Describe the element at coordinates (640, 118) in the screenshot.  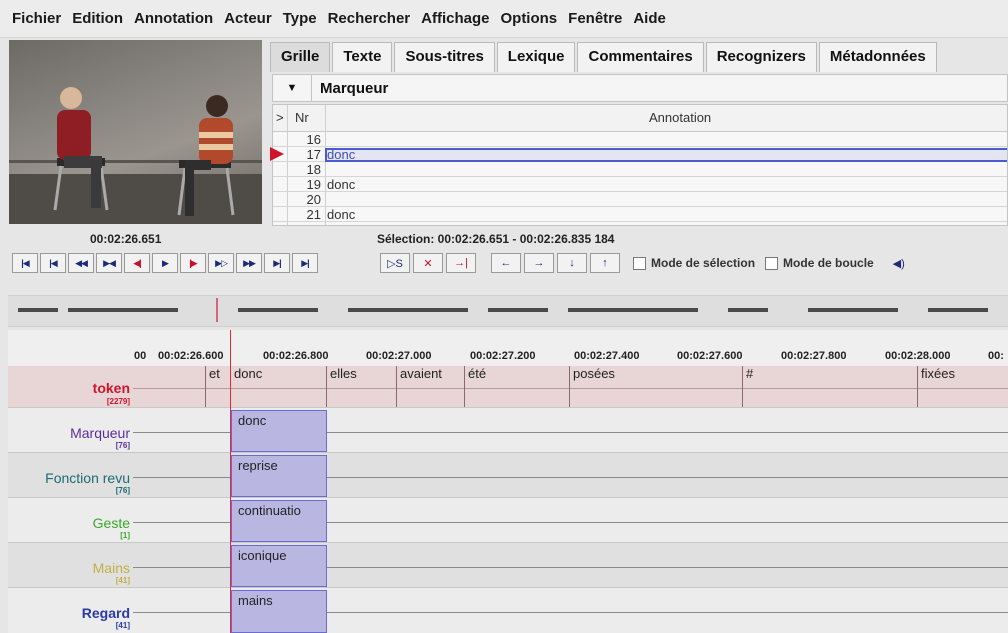
I see `grid-header: > Nr Annotation` at that location.